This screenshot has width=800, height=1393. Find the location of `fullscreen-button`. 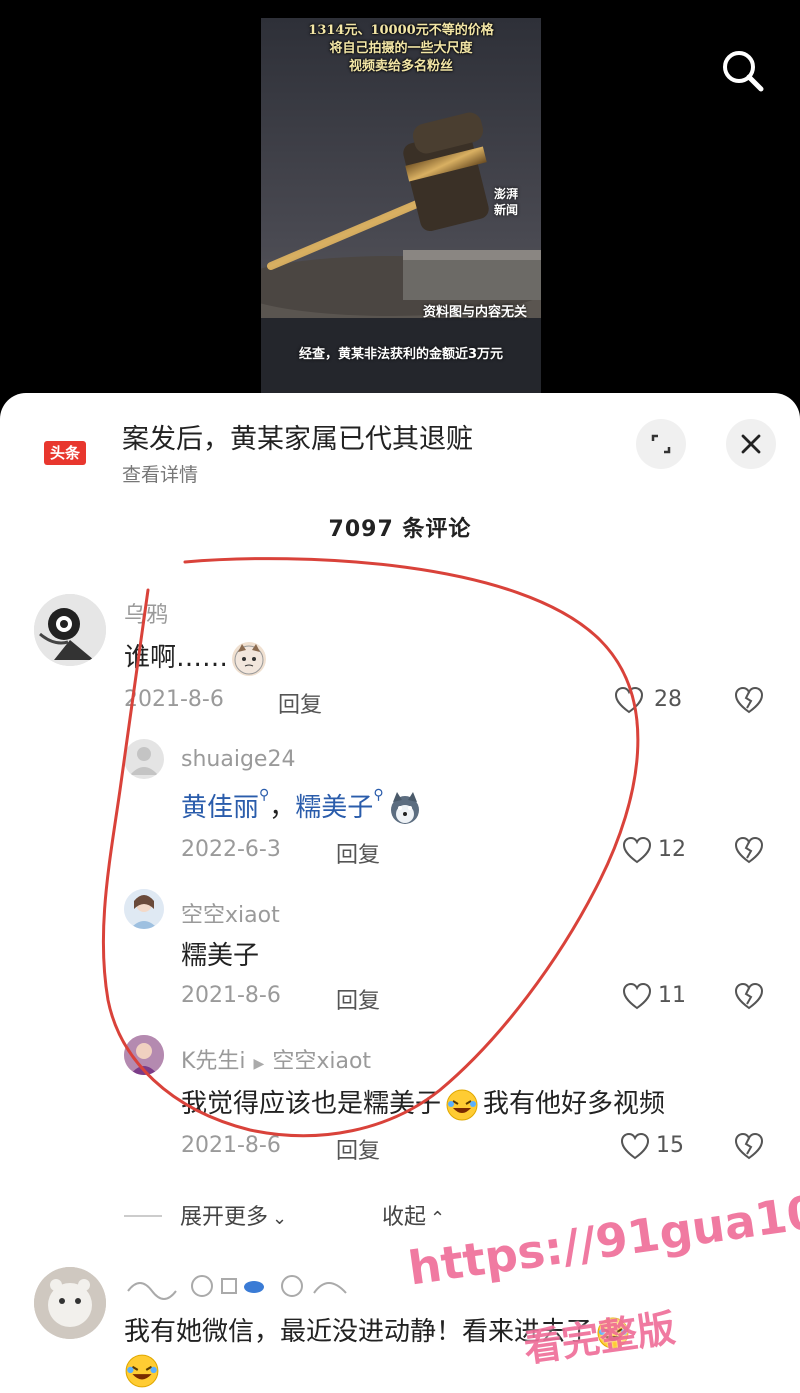

fullscreen-button is located at coordinates (661, 444).